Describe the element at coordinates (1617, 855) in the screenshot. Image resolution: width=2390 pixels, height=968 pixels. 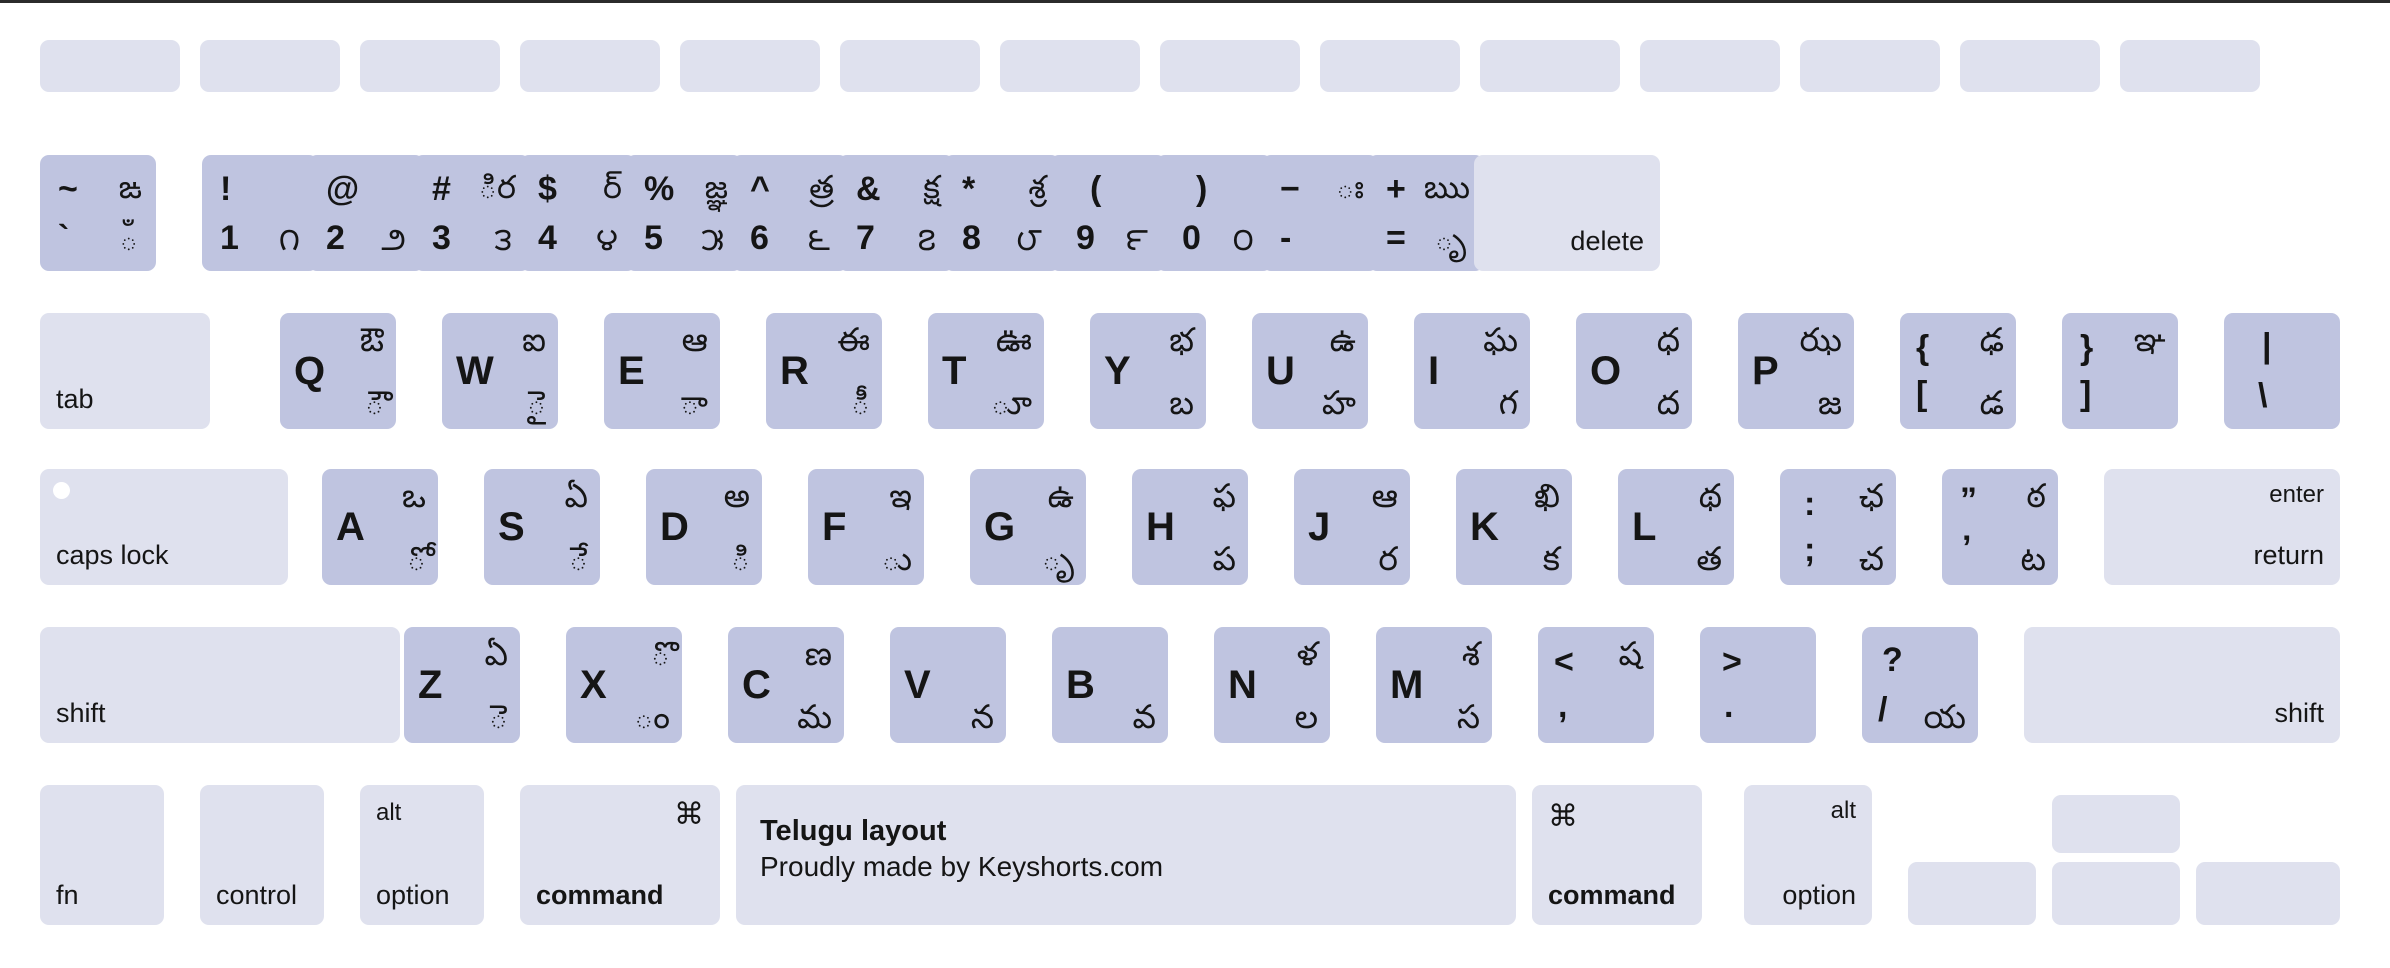
I see `key-command-right: ⌘ command` at that location.